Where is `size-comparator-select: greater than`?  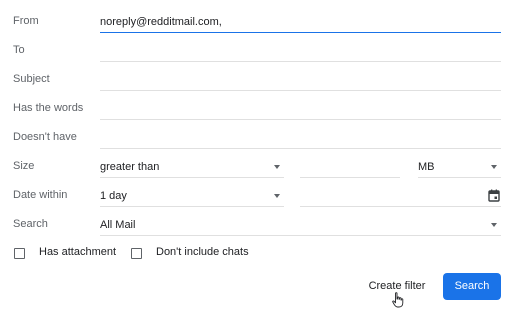
size-comparator-select: greater than is located at coordinates (192, 167).